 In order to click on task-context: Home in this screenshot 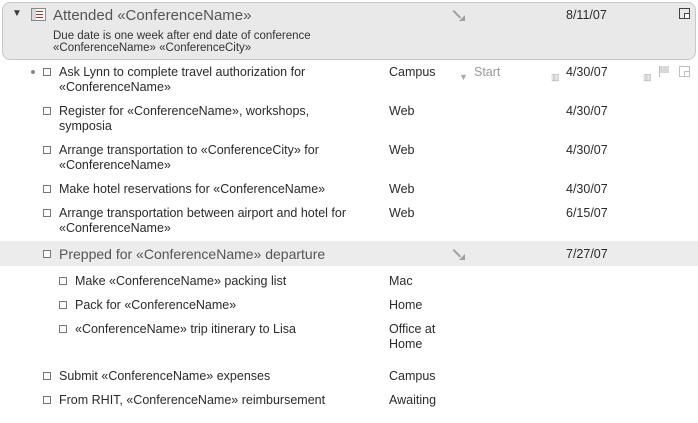, I will do `click(405, 305)`.